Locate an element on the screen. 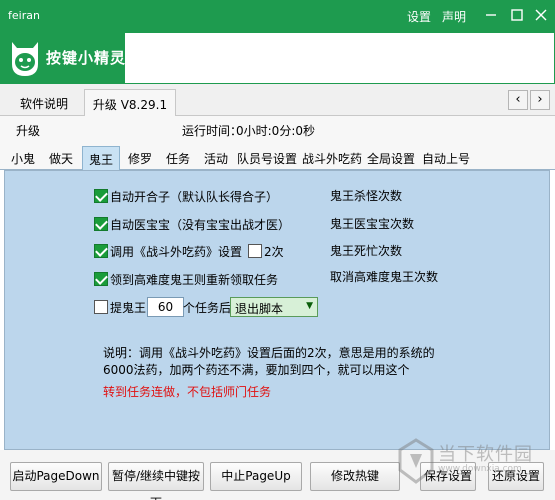  ghost-king-checkbox is located at coordinates (101, 307).